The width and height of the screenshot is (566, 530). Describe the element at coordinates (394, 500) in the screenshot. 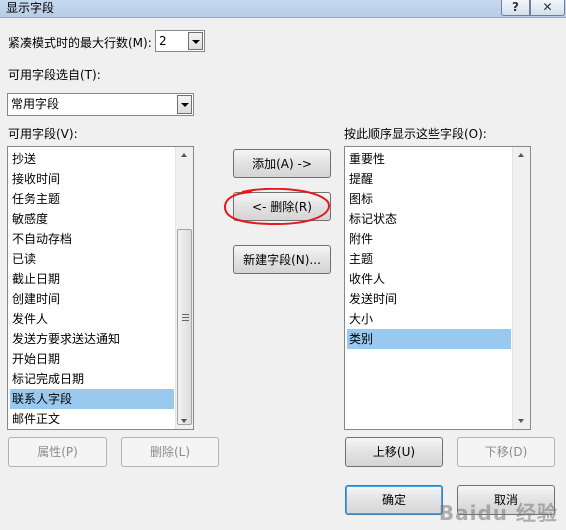

I see `ok-button: 确定` at that location.